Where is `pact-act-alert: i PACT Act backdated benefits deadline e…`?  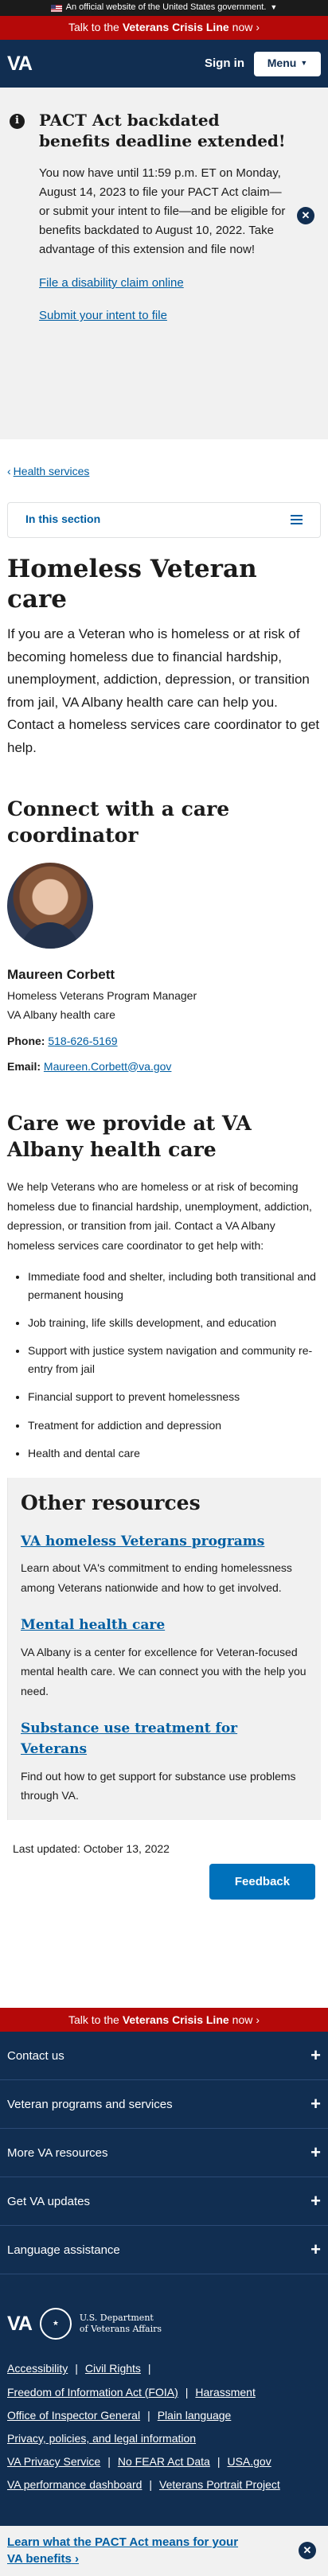 pact-act-alert: i PACT Act backdated benefits deadline e… is located at coordinates (164, 263).